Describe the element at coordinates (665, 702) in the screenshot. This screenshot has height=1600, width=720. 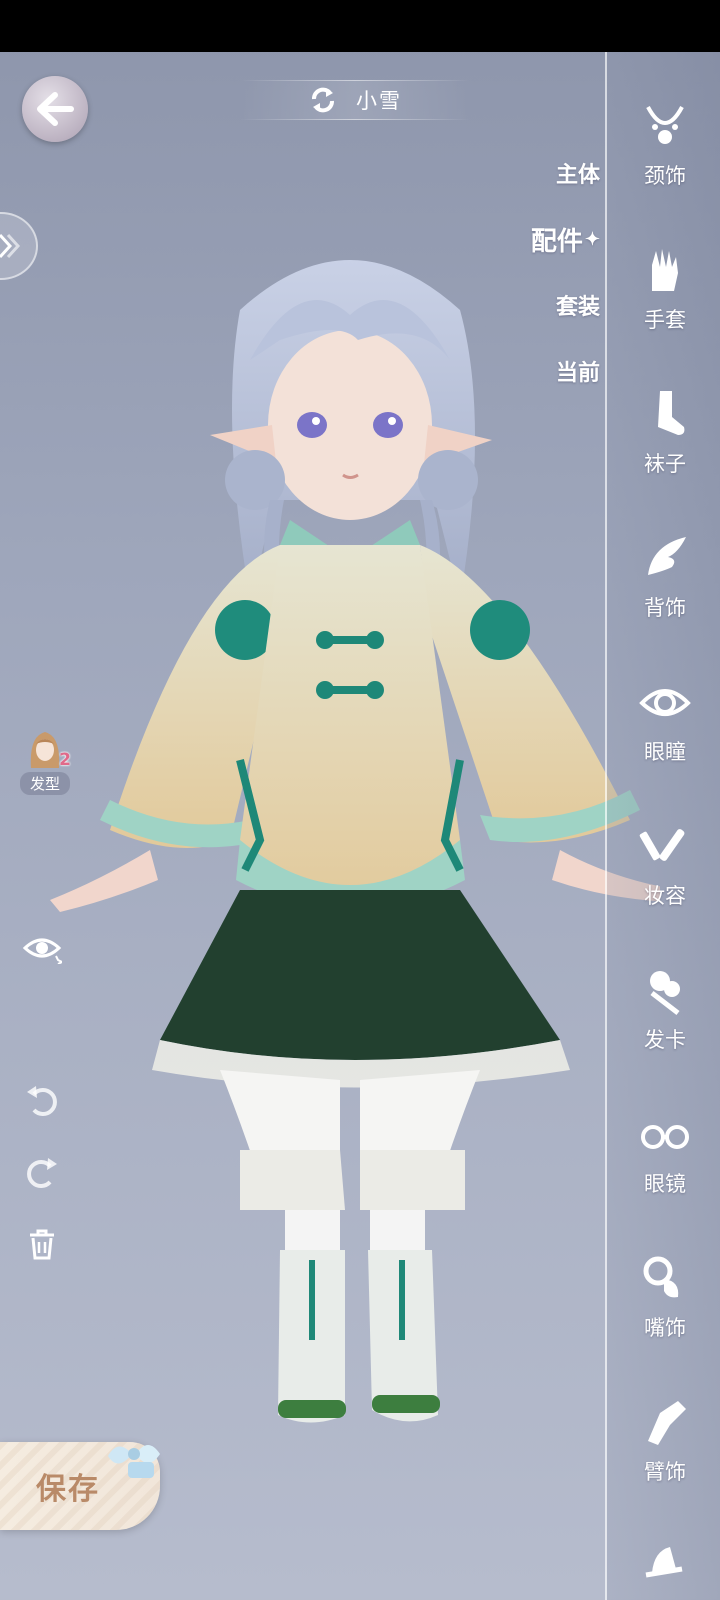
I see `eye-icon` at that location.